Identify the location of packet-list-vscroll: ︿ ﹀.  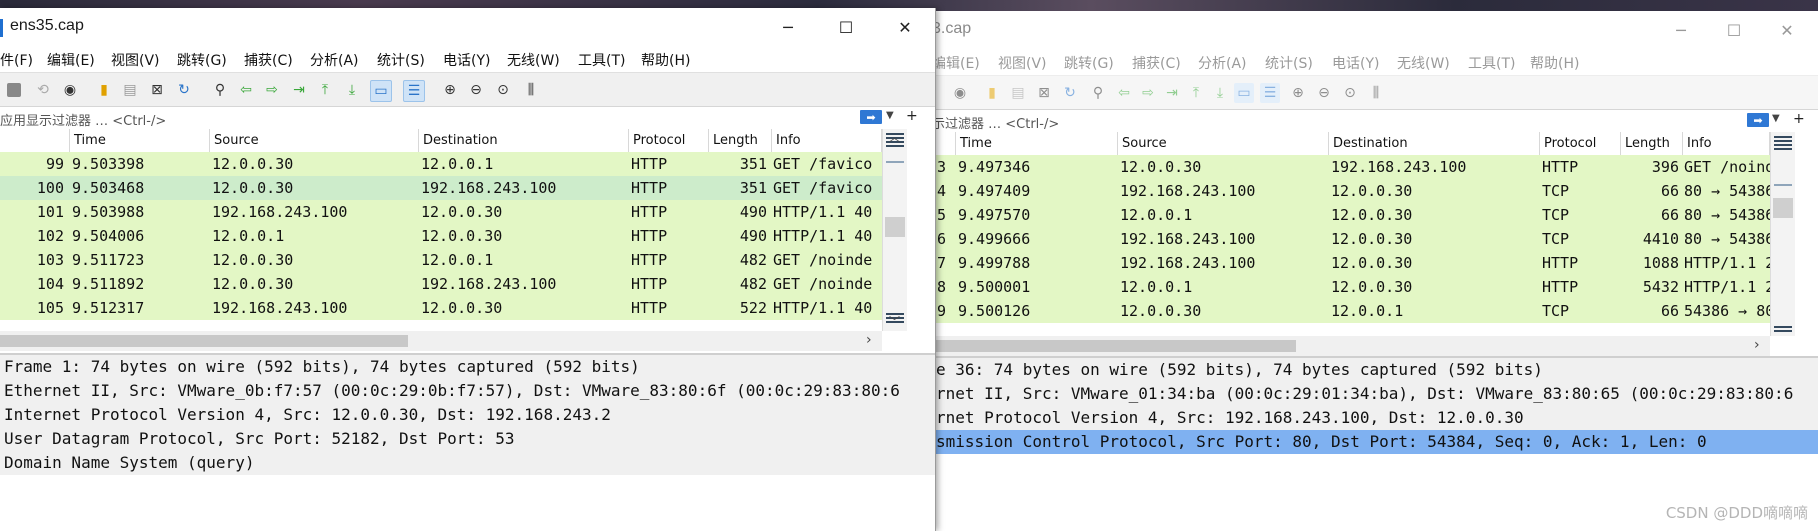
(894, 230).